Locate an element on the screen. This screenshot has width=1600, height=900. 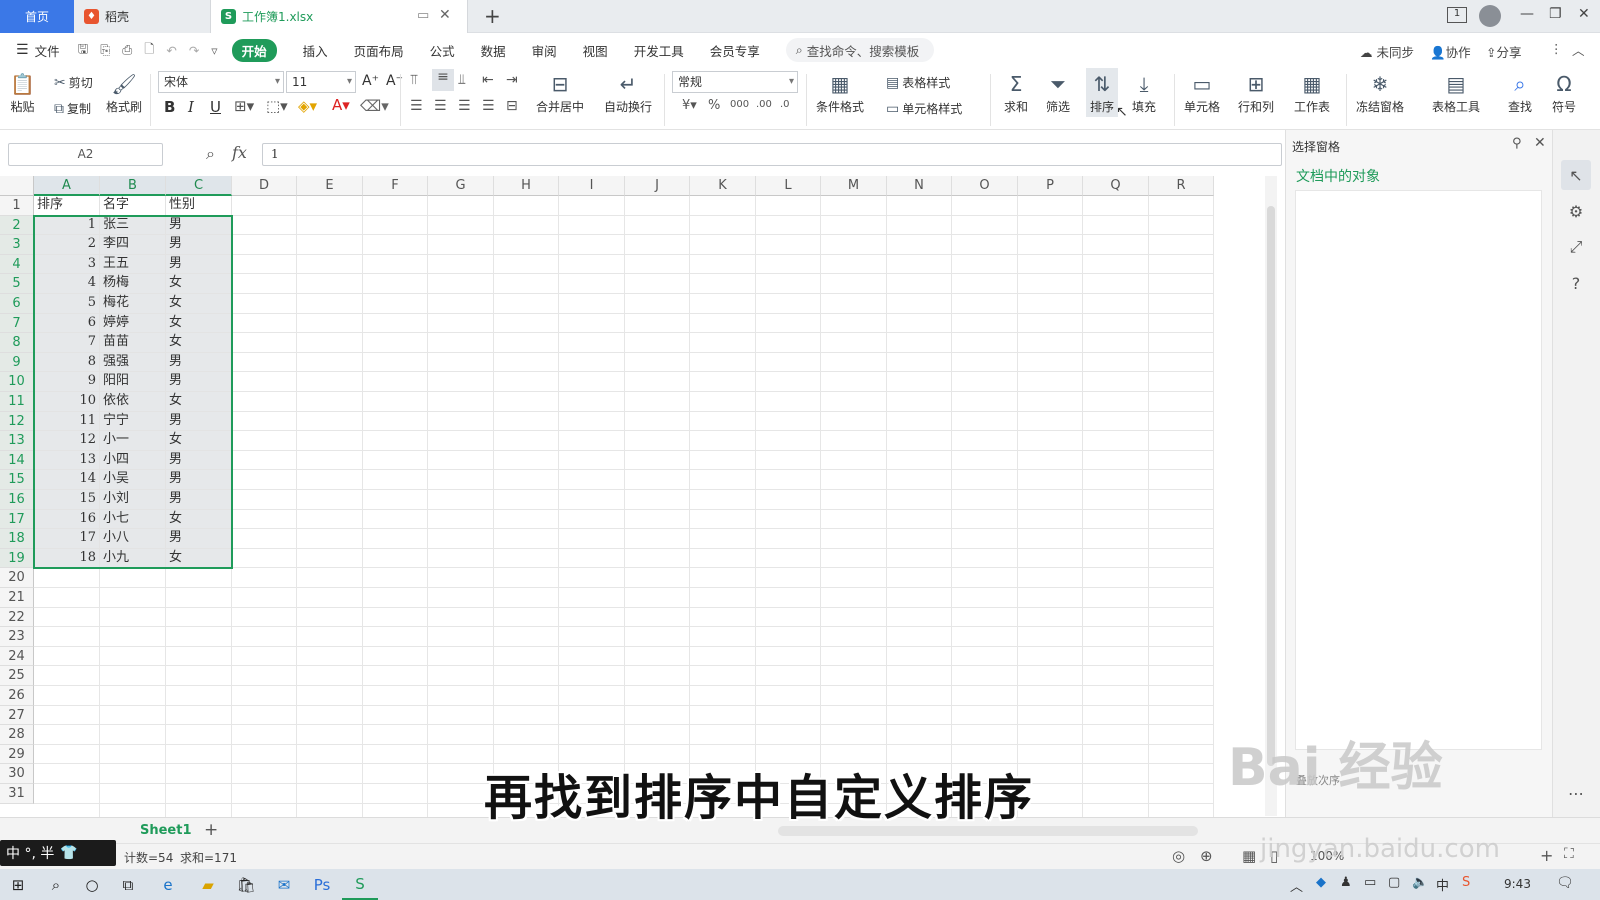
ime-toolbar: 中 °, 半 👕 is located at coordinates (58, 853).